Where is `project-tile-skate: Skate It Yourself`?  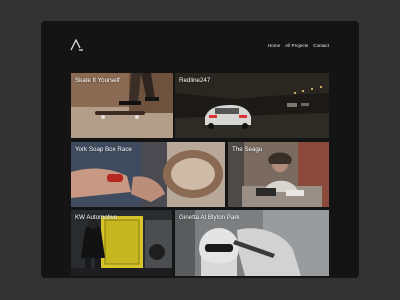
project-tile-skate: Skate It Yourself is located at coordinates (122, 105).